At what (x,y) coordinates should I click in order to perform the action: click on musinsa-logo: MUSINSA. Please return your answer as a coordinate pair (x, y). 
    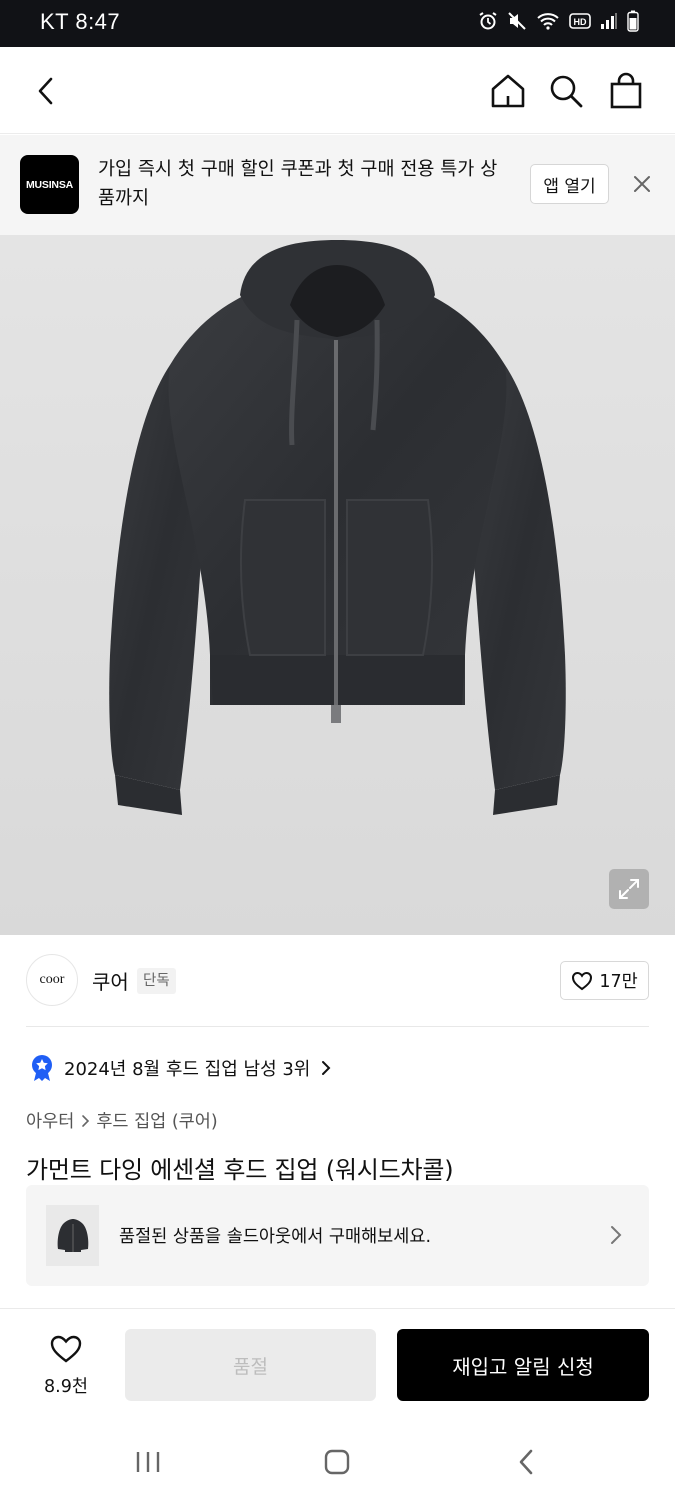
    Looking at the image, I should click on (49, 184).